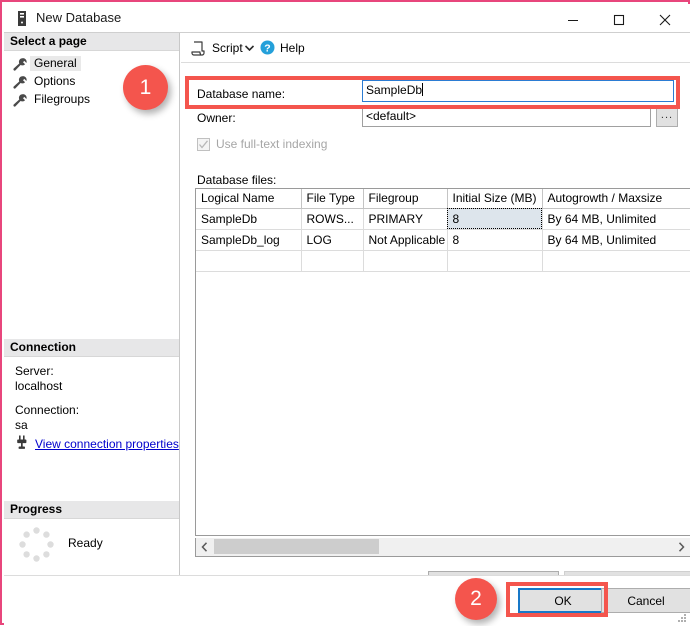 This screenshot has width=690, height=626. I want to click on cancel-button: Cancel, so click(645, 600).